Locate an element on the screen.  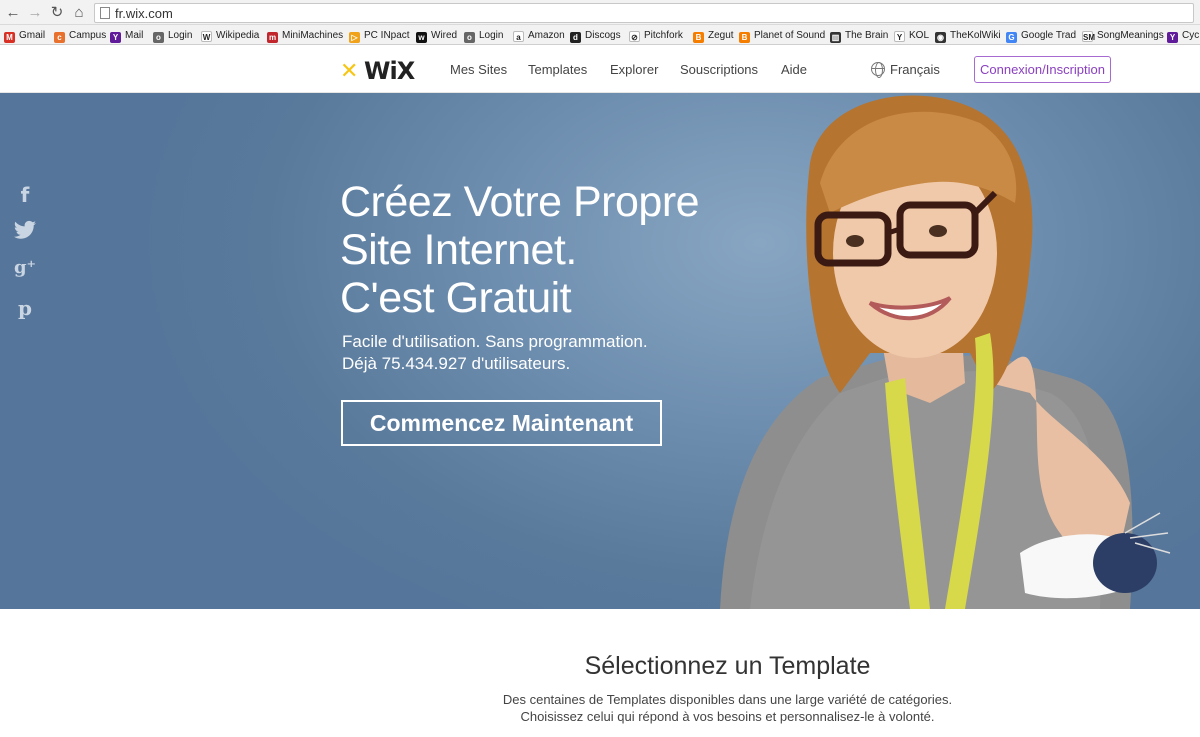
nav-templates: Templates is located at coordinates (557, 69).